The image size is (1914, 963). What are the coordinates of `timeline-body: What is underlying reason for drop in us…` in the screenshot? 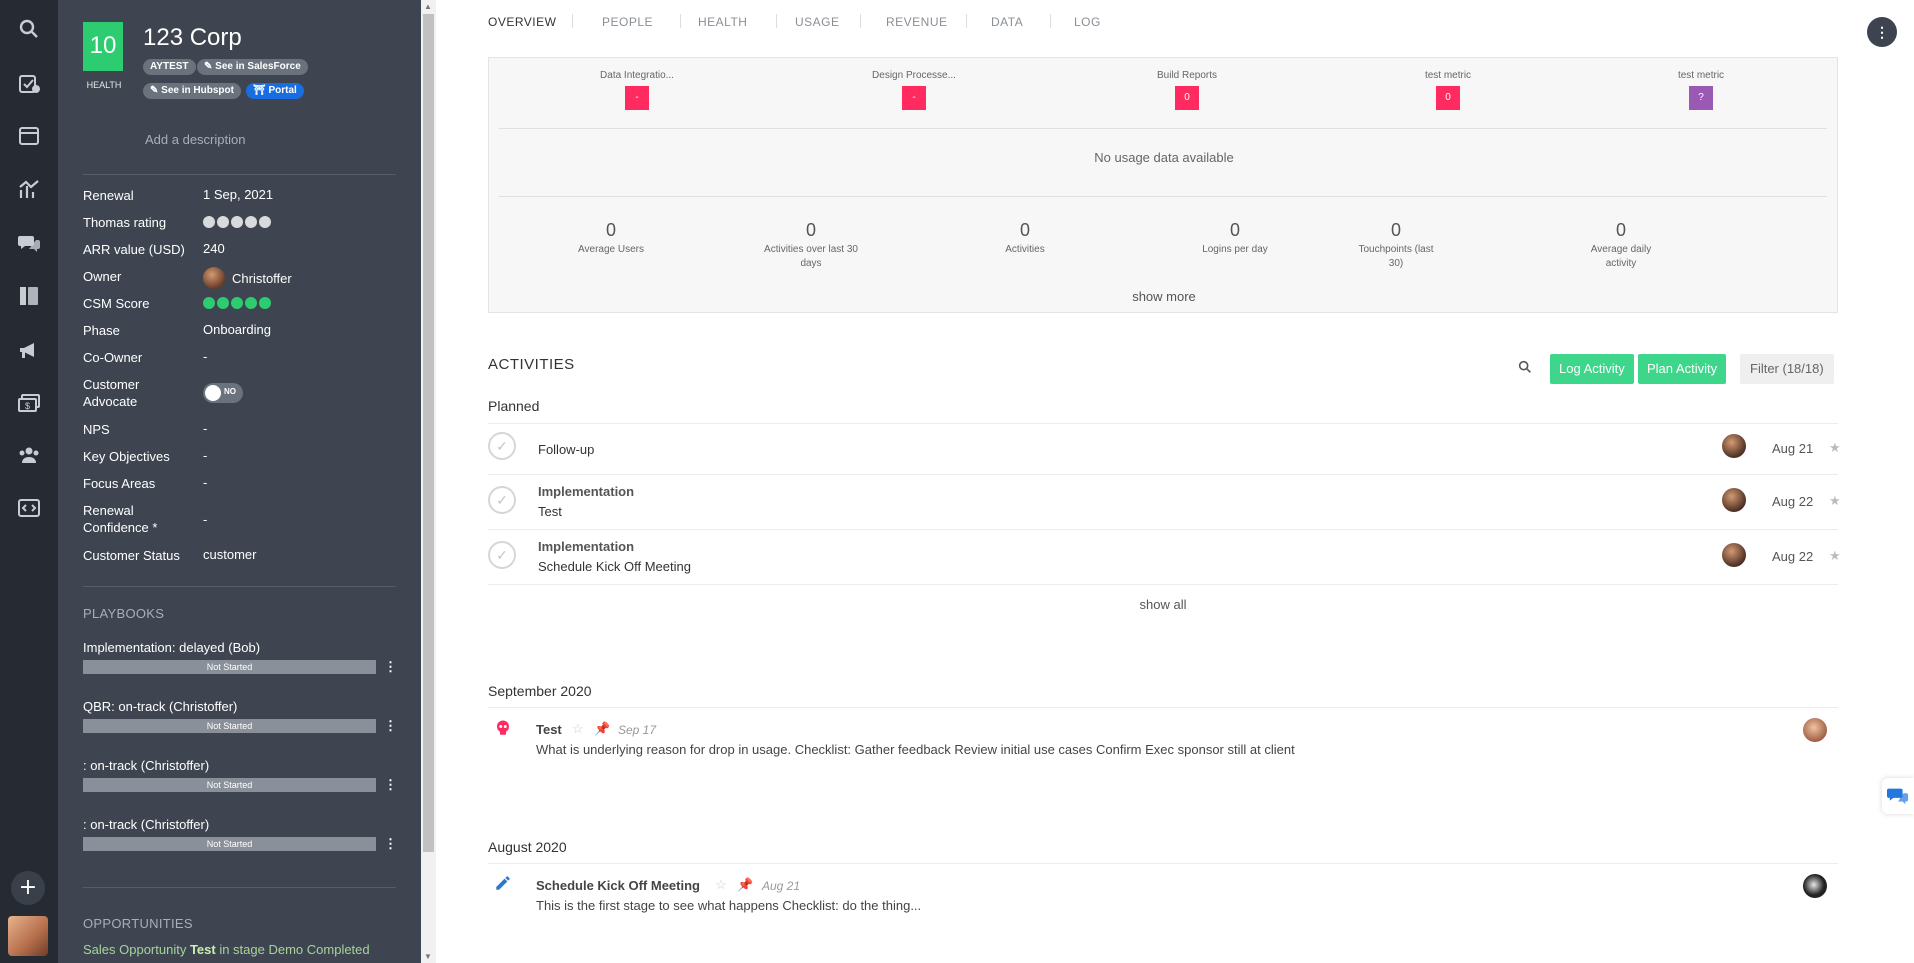 It's located at (915, 749).